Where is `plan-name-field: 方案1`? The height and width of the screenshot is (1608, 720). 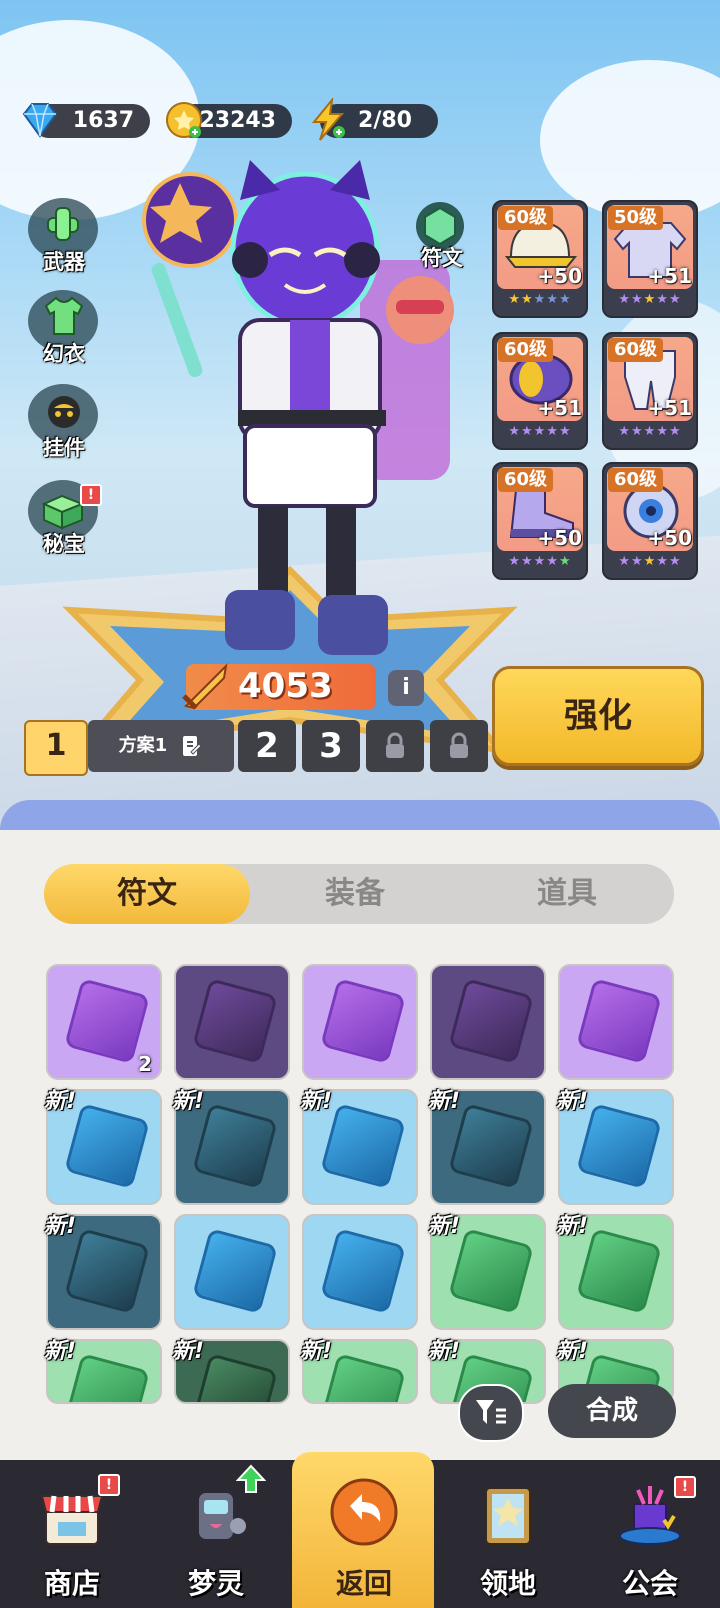 plan-name-field: 方案1 is located at coordinates (161, 746).